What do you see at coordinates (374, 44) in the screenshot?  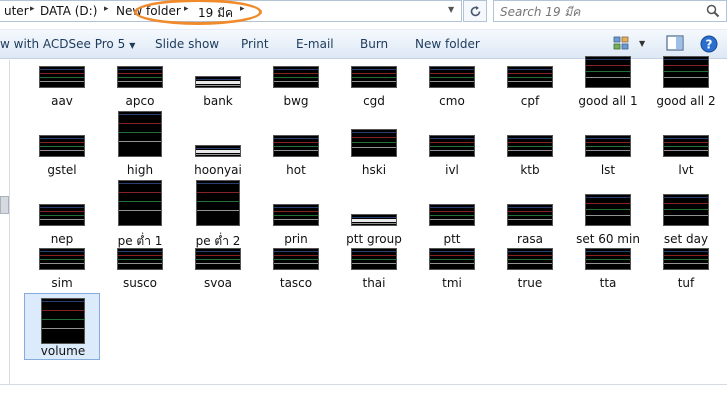 I see `burn-button: Burn` at bounding box center [374, 44].